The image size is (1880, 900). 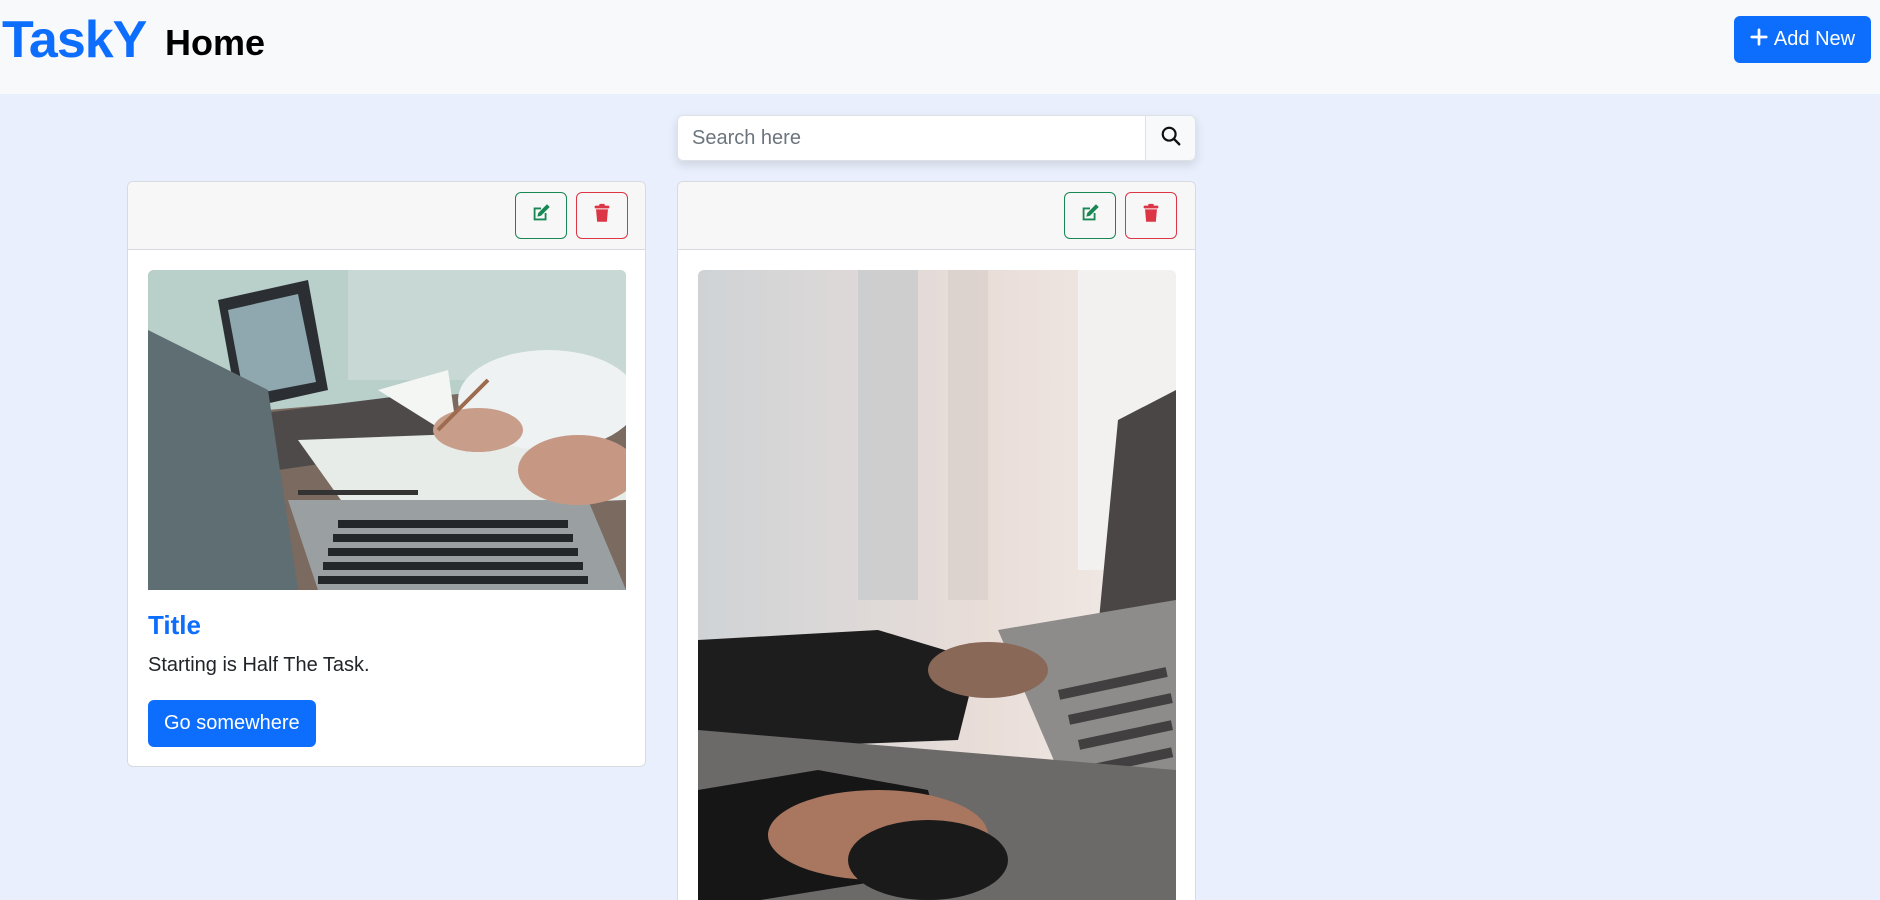 What do you see at coordinates (1759, 39) in the screenshot?
I see `plus-icon` at bounding box center [1759, 39].